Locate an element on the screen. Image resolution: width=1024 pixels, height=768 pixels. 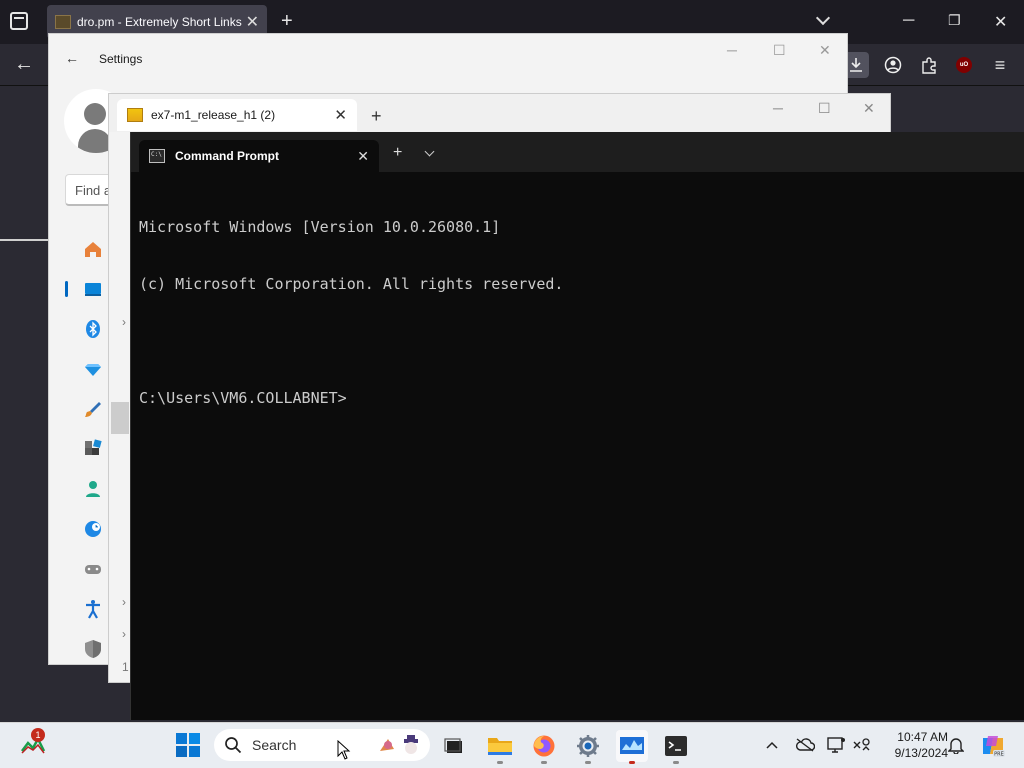
task-view-icon is located at coordinates (453, 745).